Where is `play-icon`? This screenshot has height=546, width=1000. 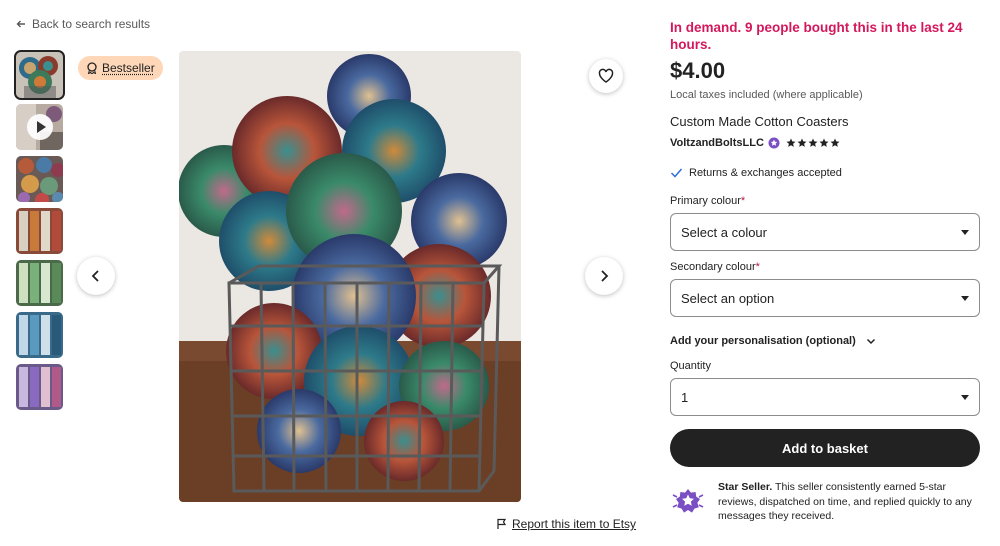 play-icon is located at coordinates (39, 127).